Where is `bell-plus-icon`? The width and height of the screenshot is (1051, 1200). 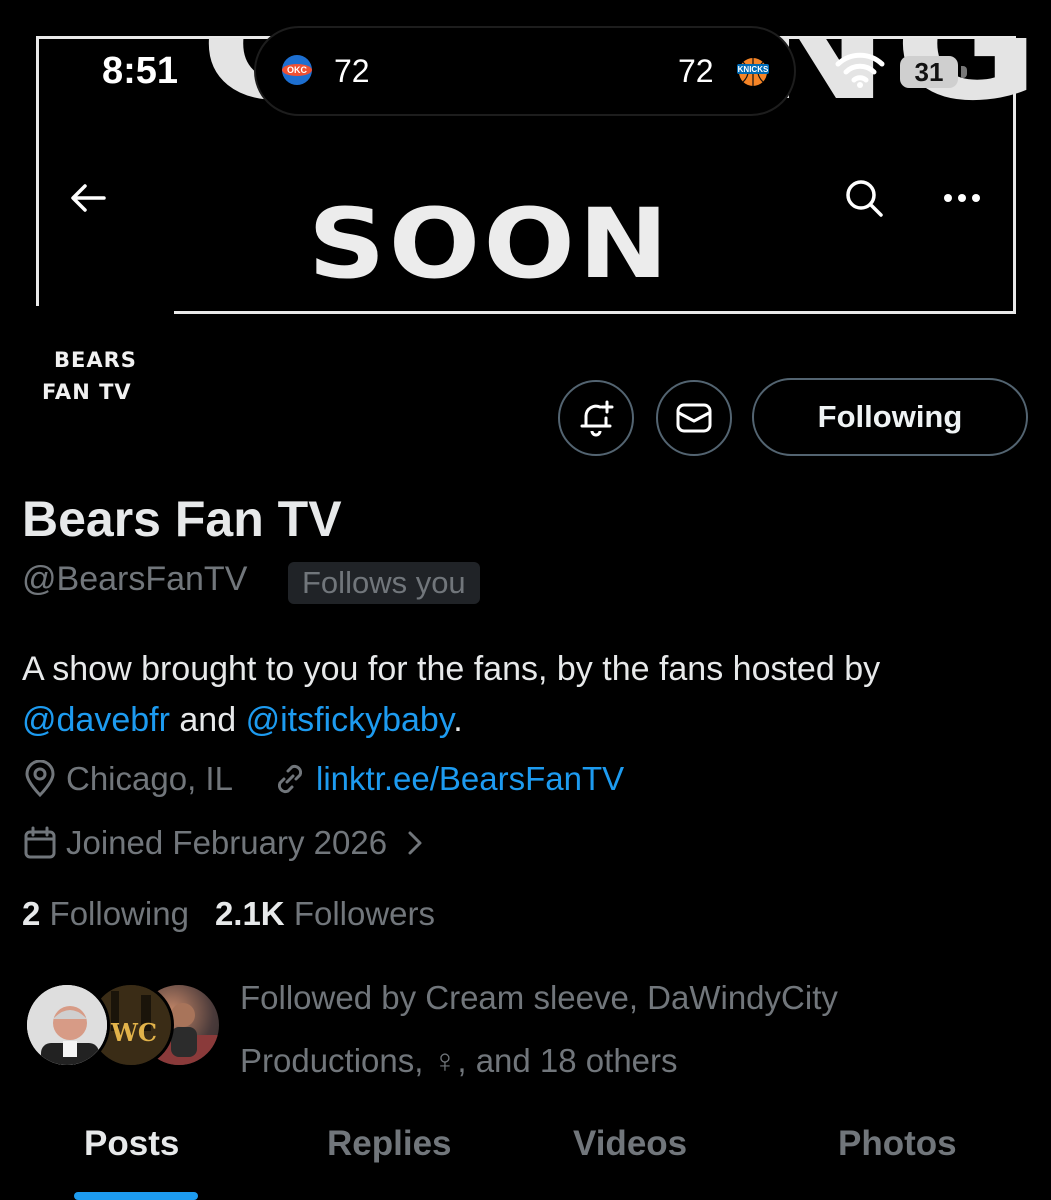 bell-plus-icon is located at coordinates (597, 418).